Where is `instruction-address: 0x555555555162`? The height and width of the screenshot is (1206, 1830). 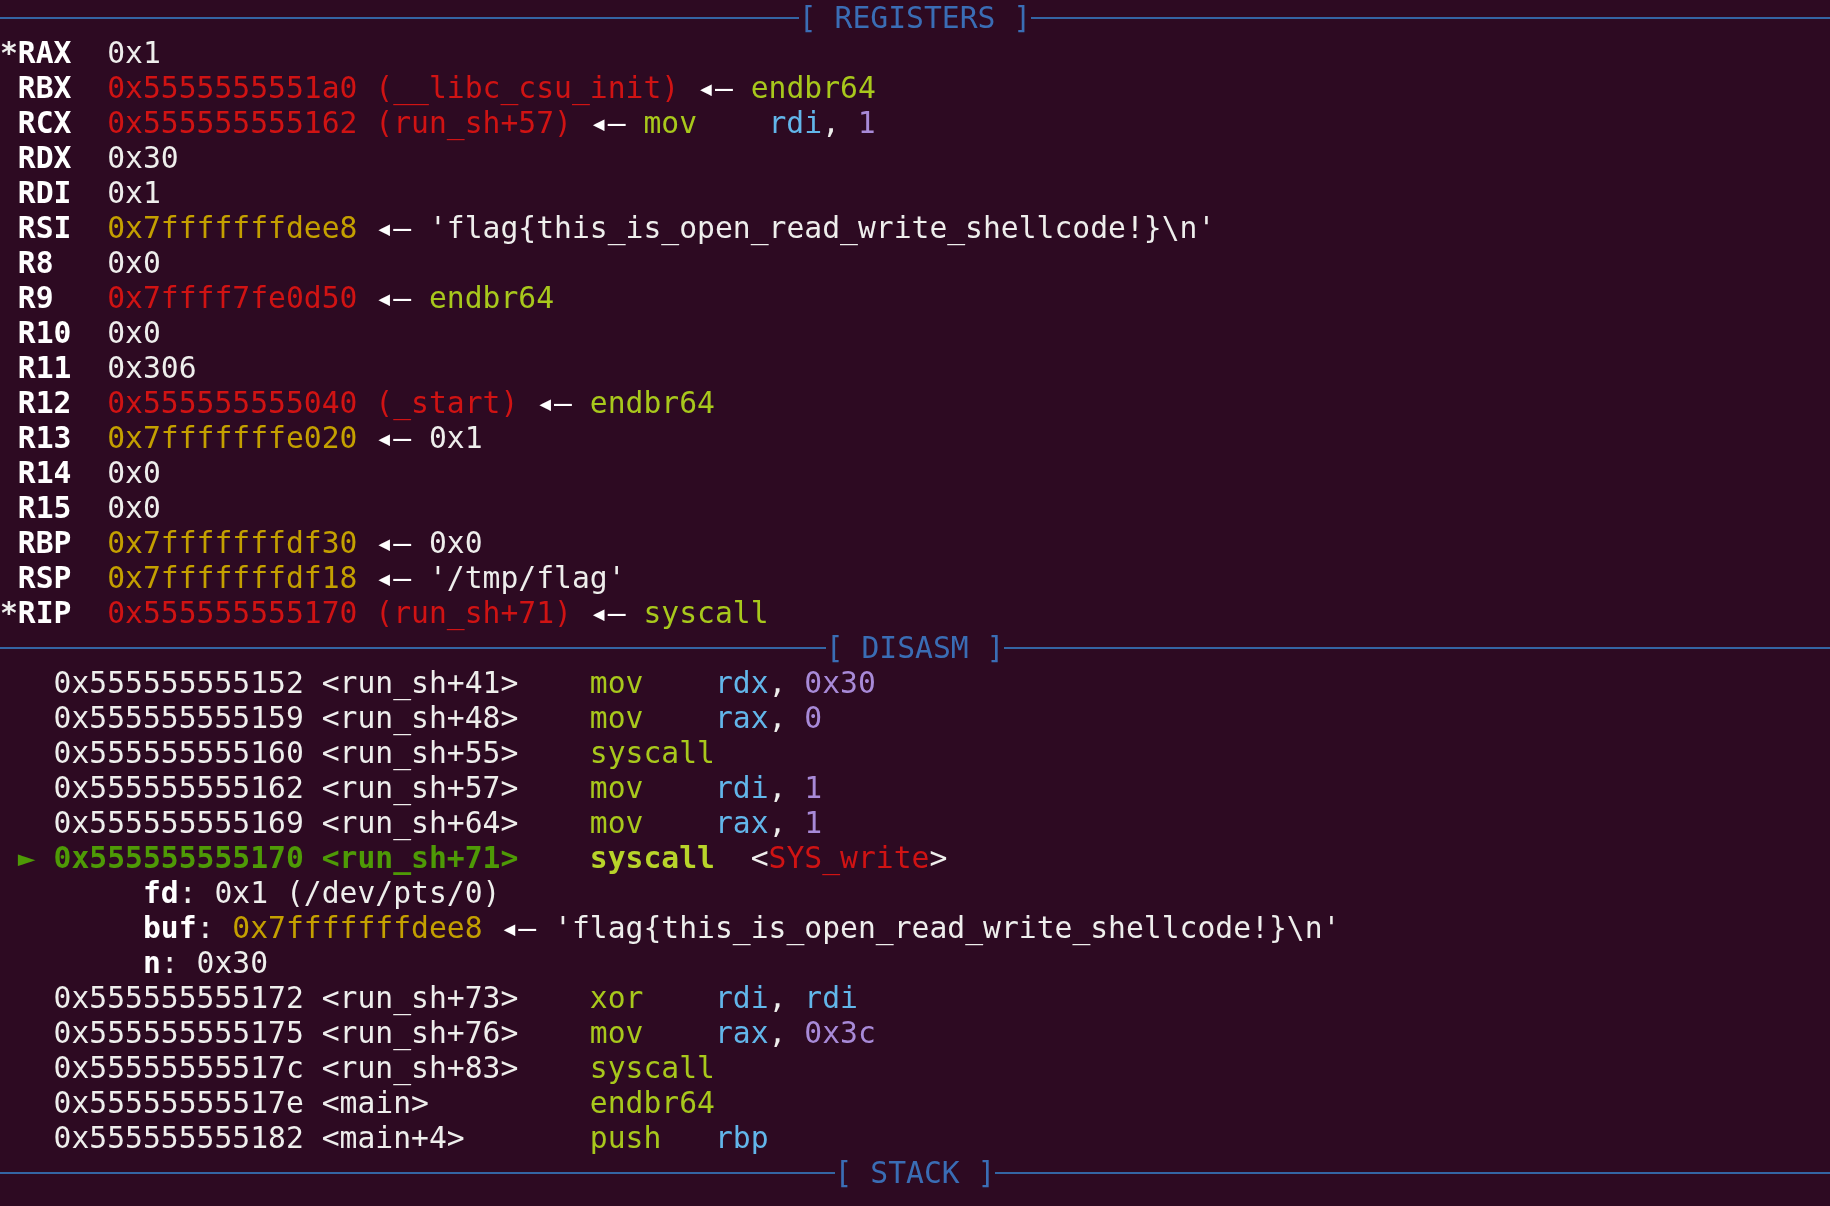 instruction-address: 0x555555555162 is located at coordinates (178, 787).